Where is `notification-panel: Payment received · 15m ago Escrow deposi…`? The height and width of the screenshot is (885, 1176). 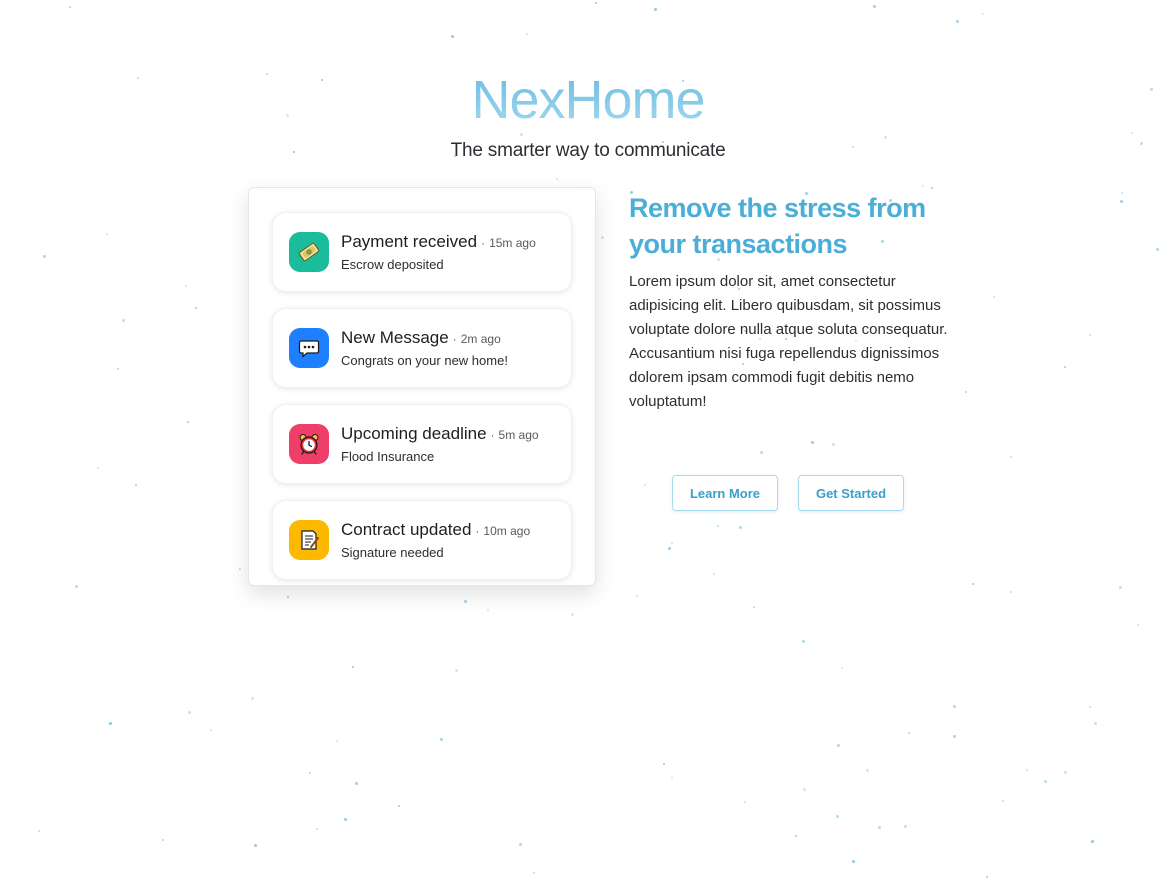 notification-panel: Payment received · 15m ago Escrow deposi… is located at coordinates (422, 386).